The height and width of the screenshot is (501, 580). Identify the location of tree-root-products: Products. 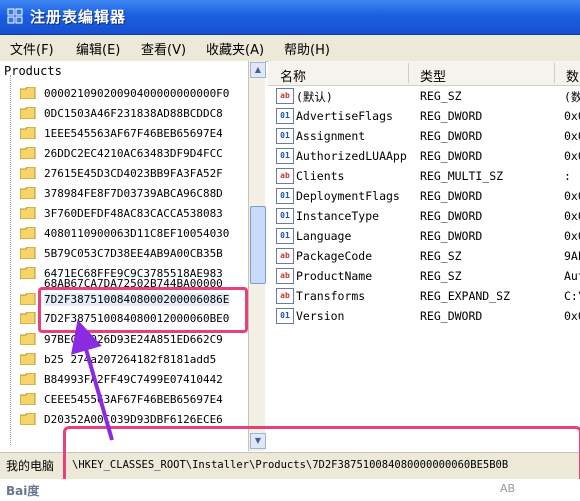
(33, 71).